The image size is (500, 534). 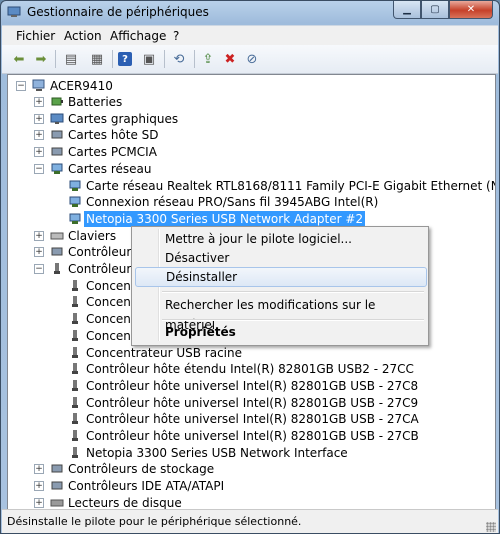 What do you see at coordinates (197, 258) in the screenshot?
I see `menu-disable-label: Désactiver` at bounding box center [197, 258].